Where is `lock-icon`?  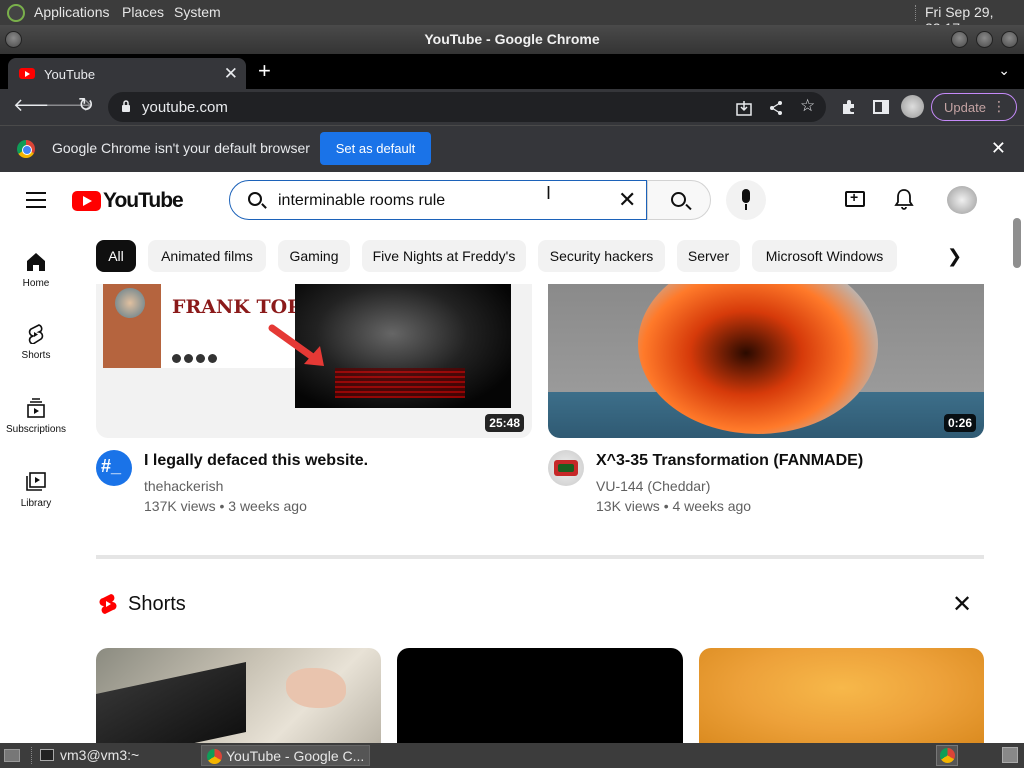
lock-icon is located at coordinates (126, 106).